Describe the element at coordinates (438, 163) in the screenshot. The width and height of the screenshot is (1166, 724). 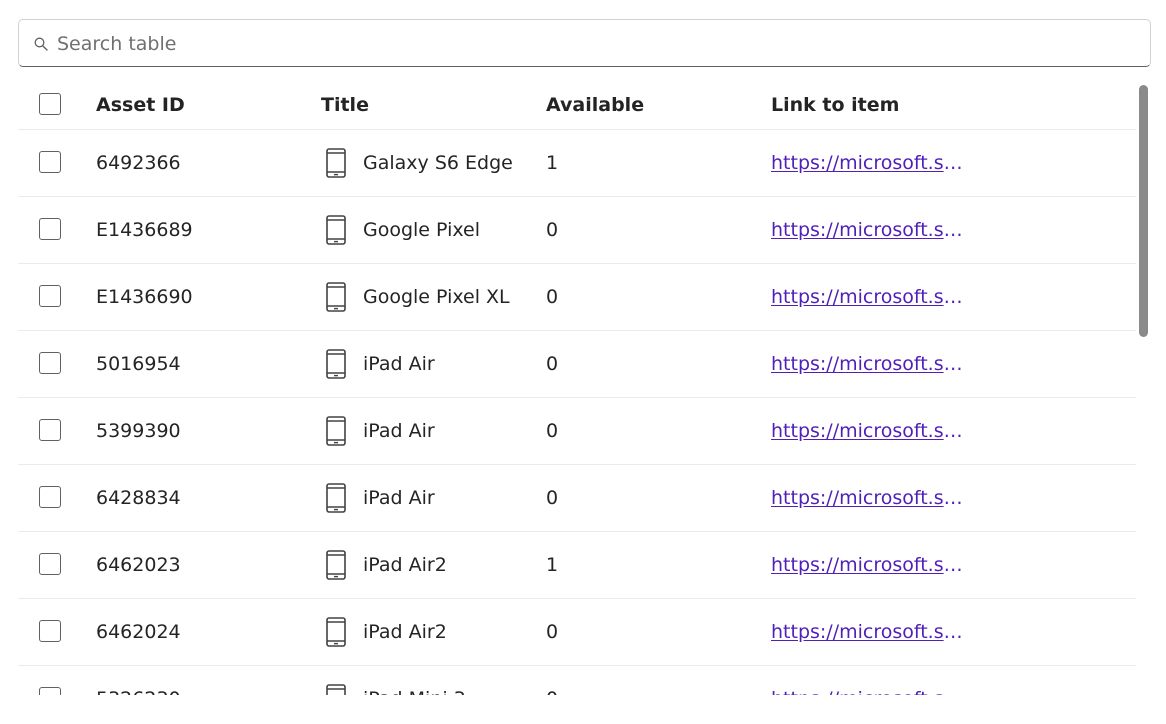
I see `title-cell: Galaxy S6 Edge` at that location.